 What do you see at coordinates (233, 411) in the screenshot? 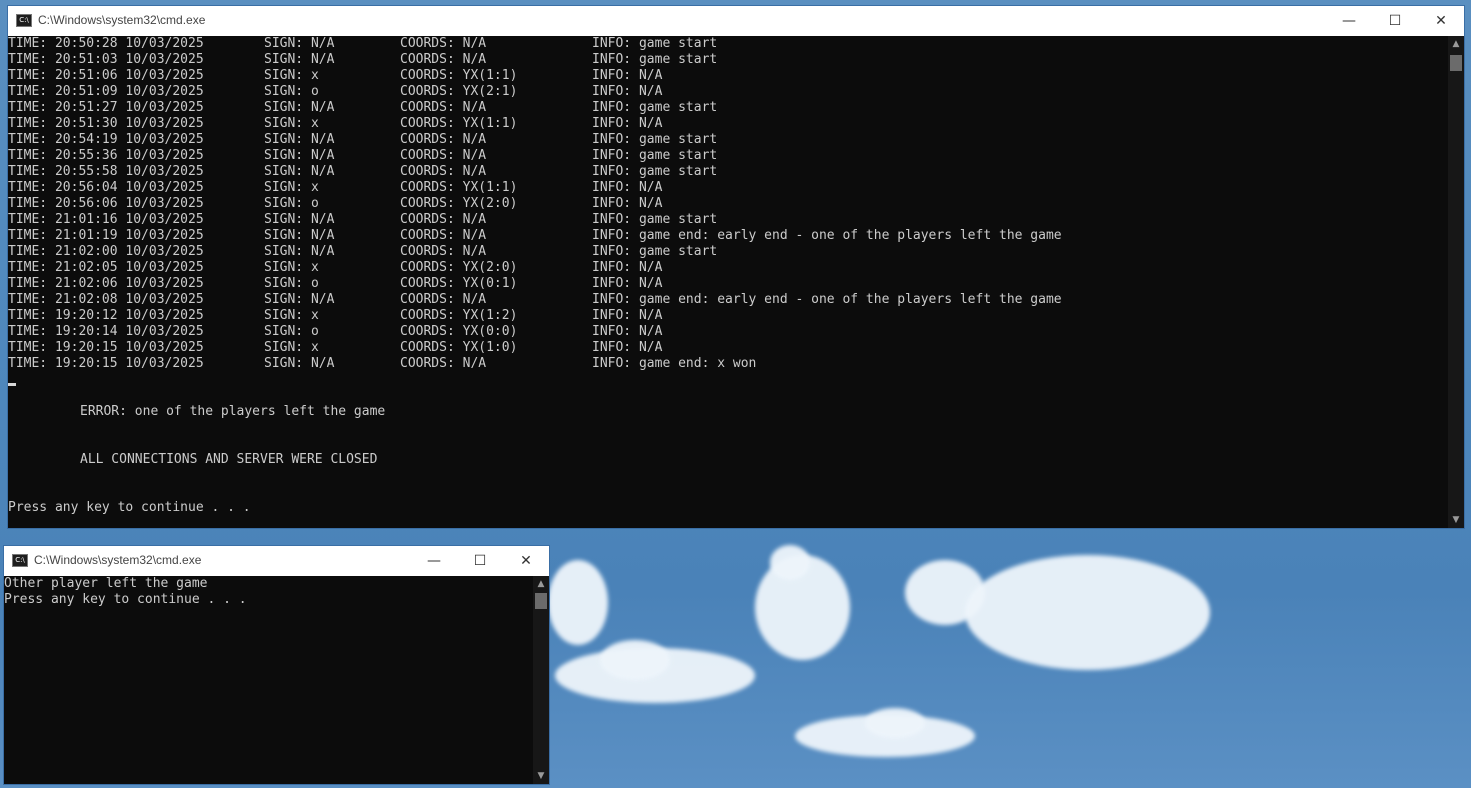
I see `error-message: ERROR: one of the players left the game` at bounding box center [233, 411].